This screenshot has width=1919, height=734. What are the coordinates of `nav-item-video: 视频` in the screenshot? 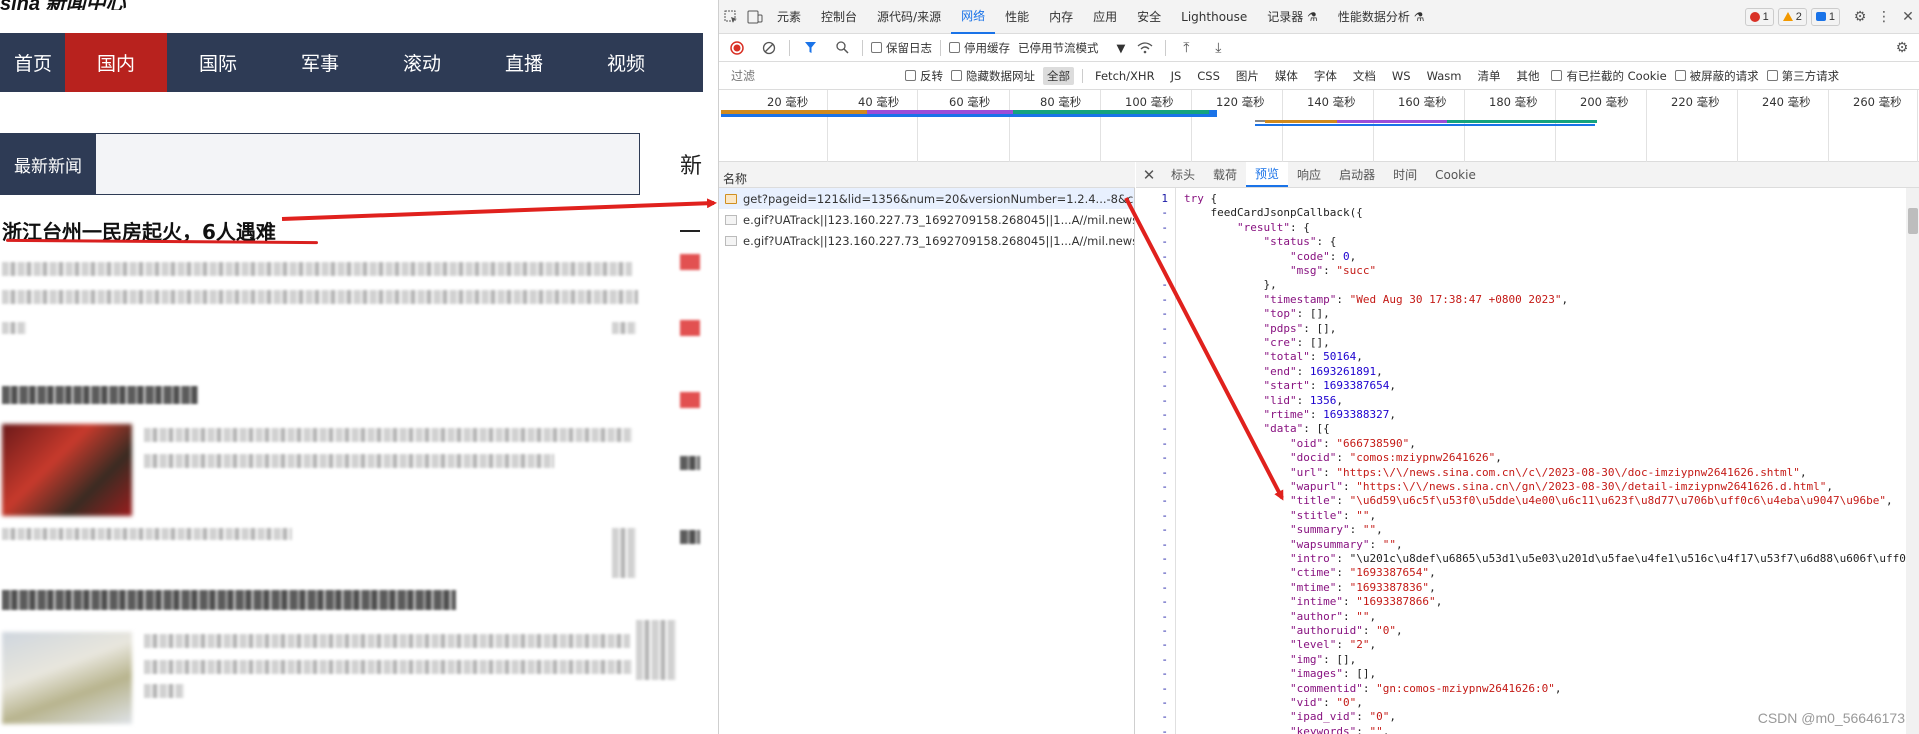 It's located at (626, 62).